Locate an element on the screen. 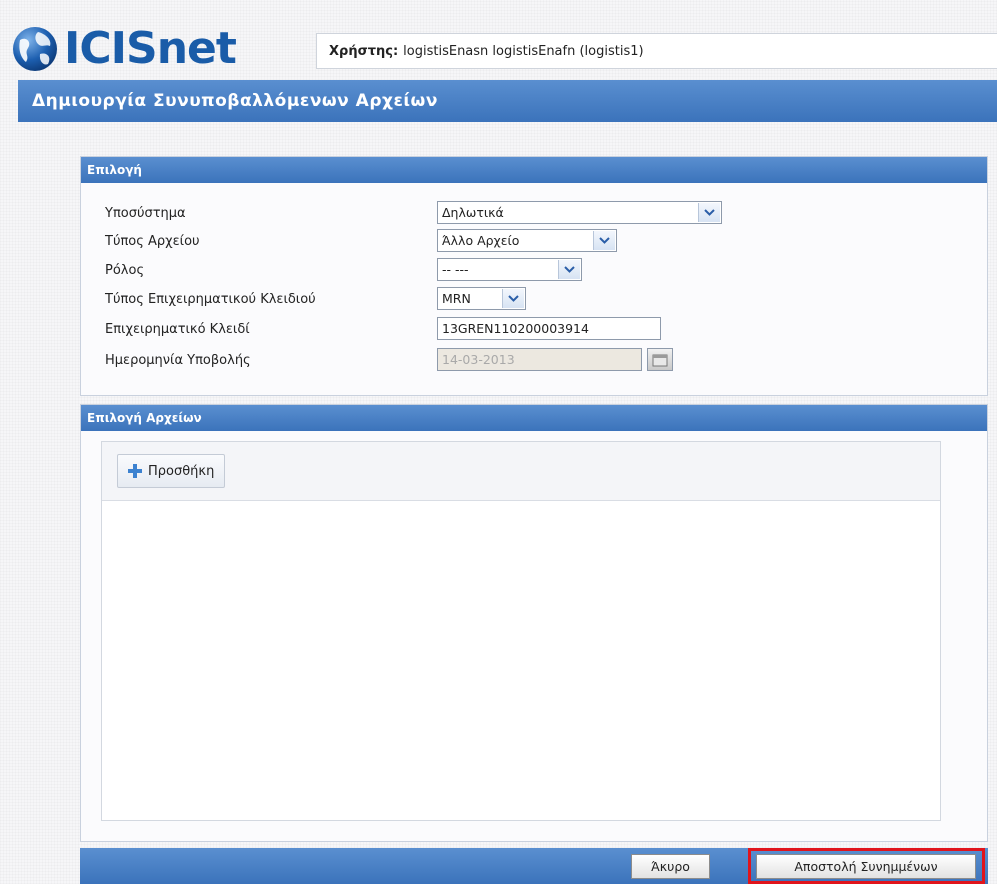 This screenshot has width=997, height=884. business-key-label: Επιχειρηματικό Κλειδί is located at coordinates (177, 329).